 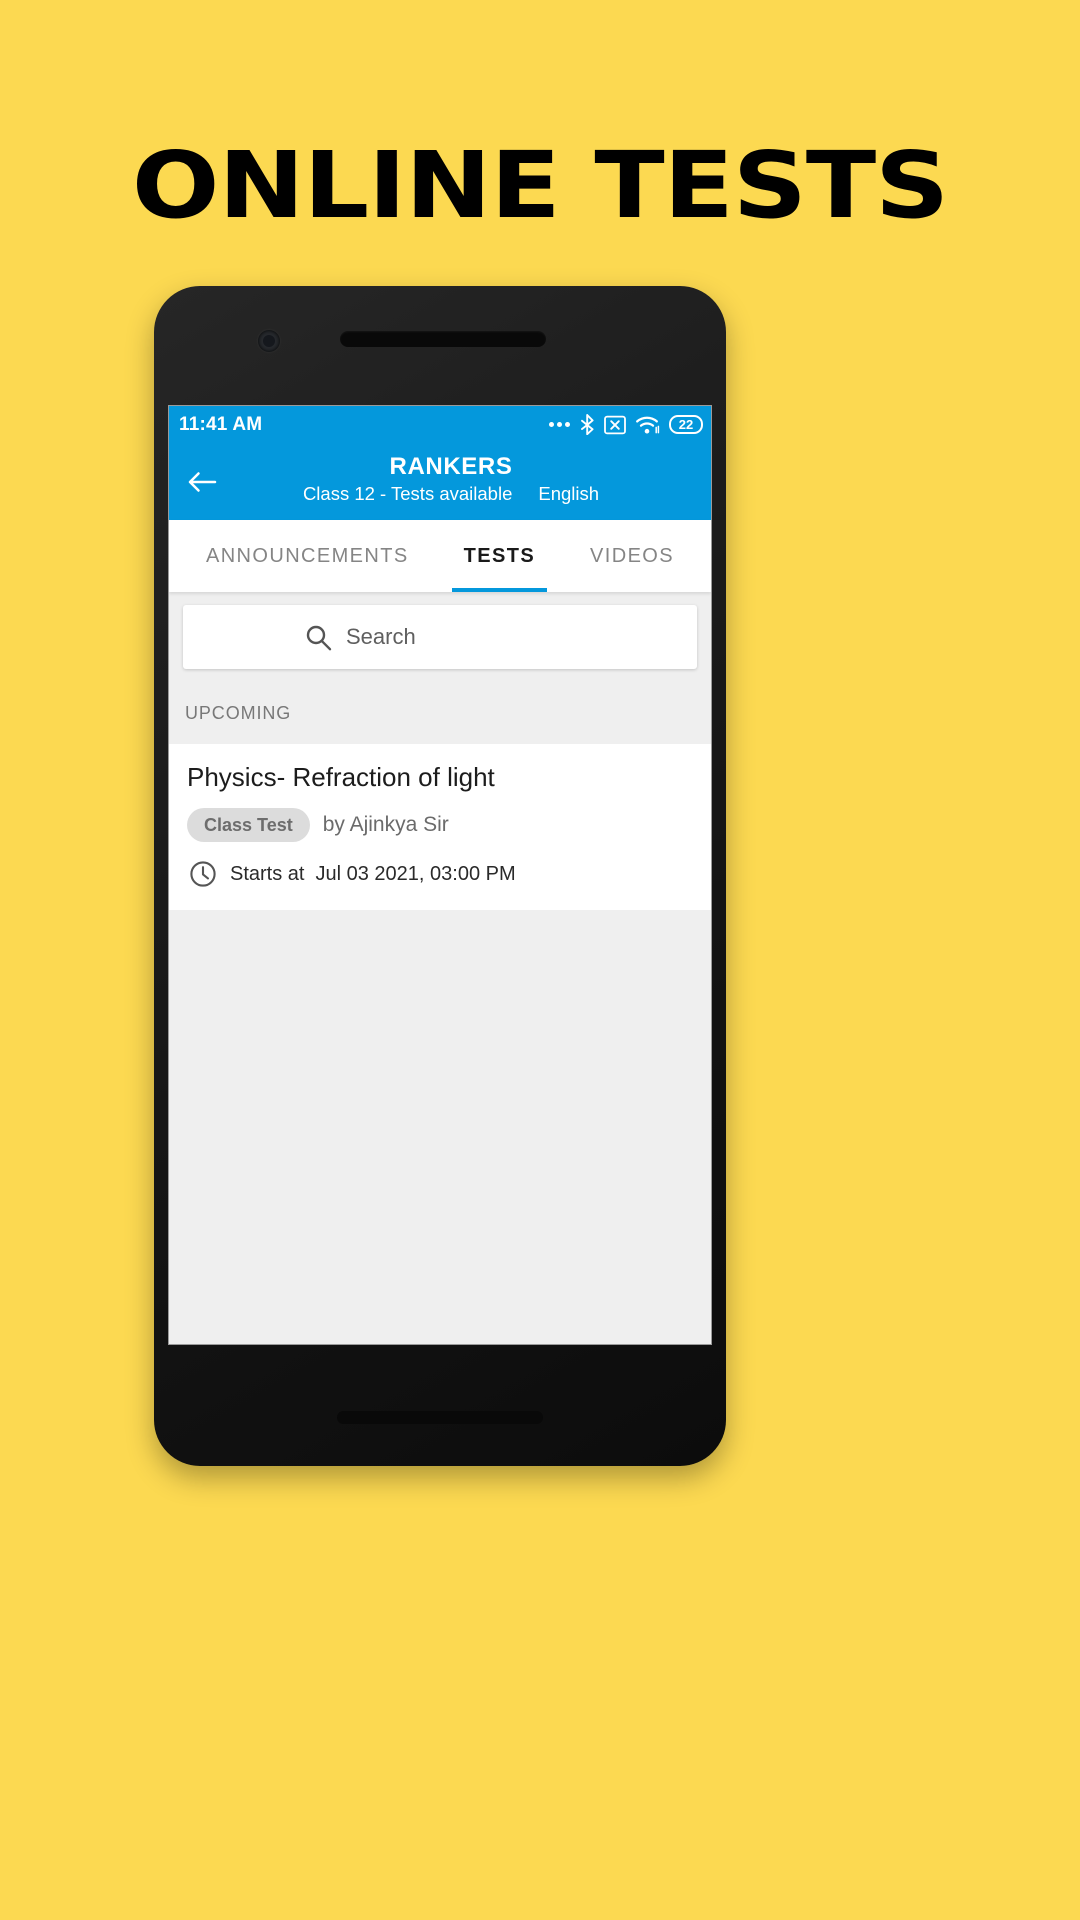 What do you see at coordinates (440, 348) in the screenshot?
I see `phone-top-bezel` at bounding box center [440, 348].